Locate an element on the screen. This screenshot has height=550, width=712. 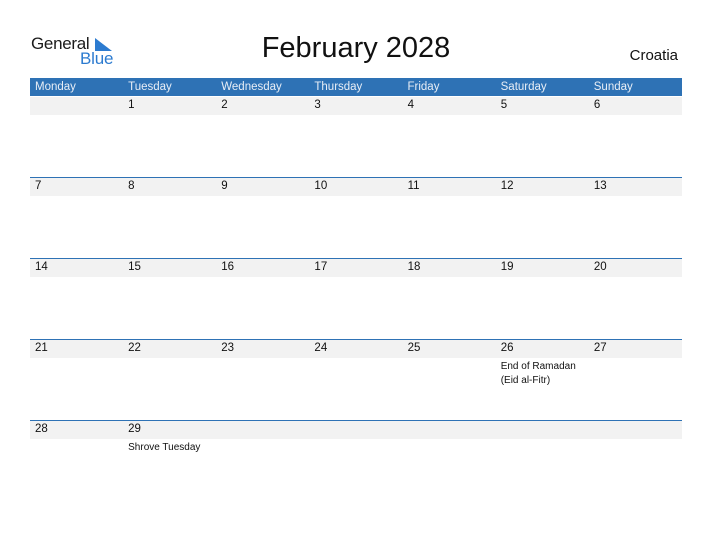
weekday-saturday: Saturday is located at coordinates (523, 87).